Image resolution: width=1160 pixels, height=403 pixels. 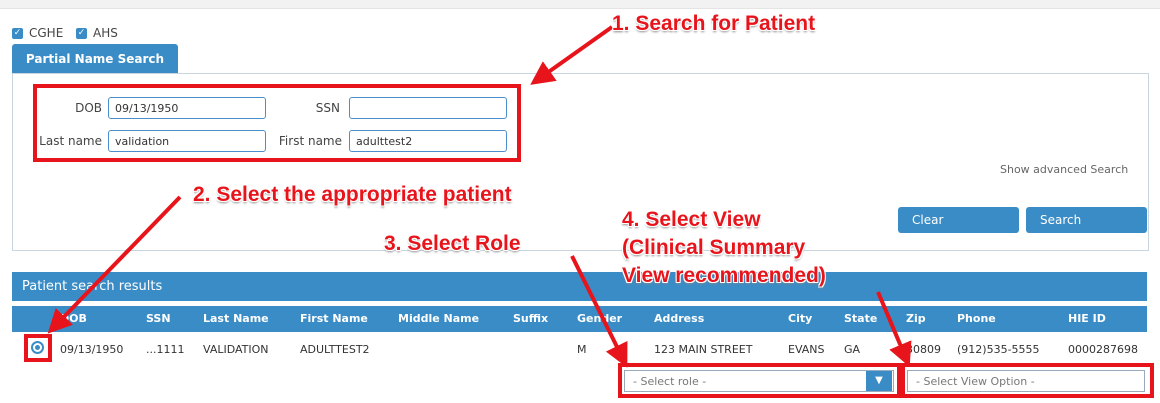 What do you see at coordinates (691, 219) in the screenshot?
I see `annotation-step4-line1: 4. Select View` at bounding box center [691, 219].